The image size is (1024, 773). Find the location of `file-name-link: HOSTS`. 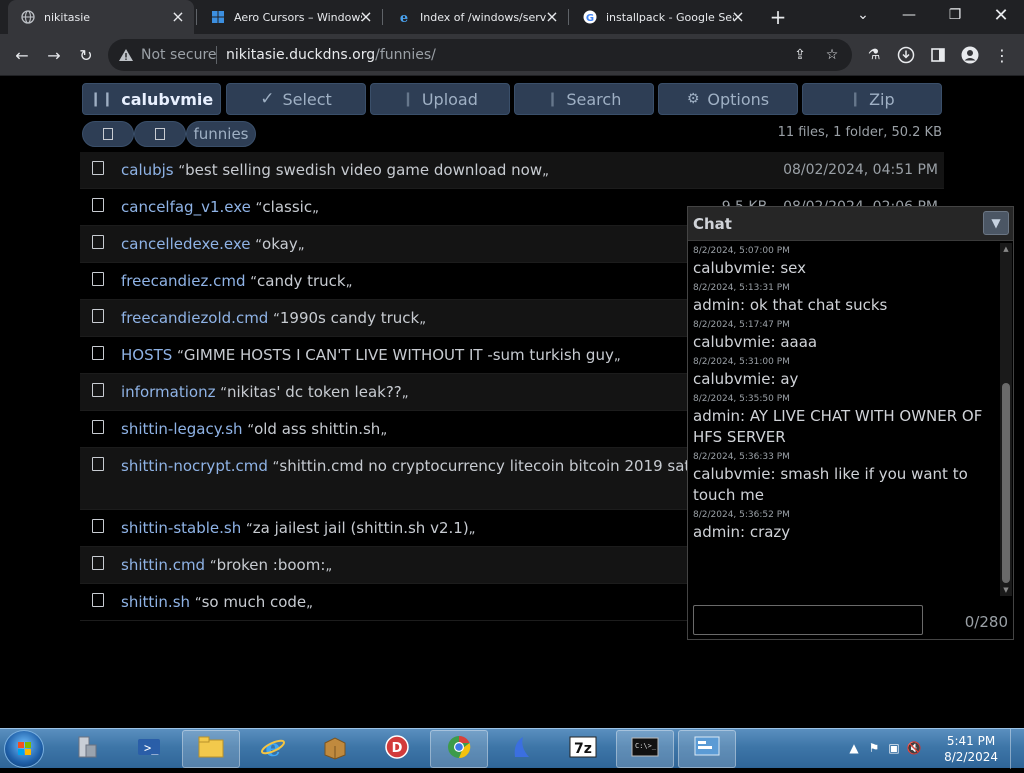

file-name-link: HOSTS is located at coordinates (146, 355).